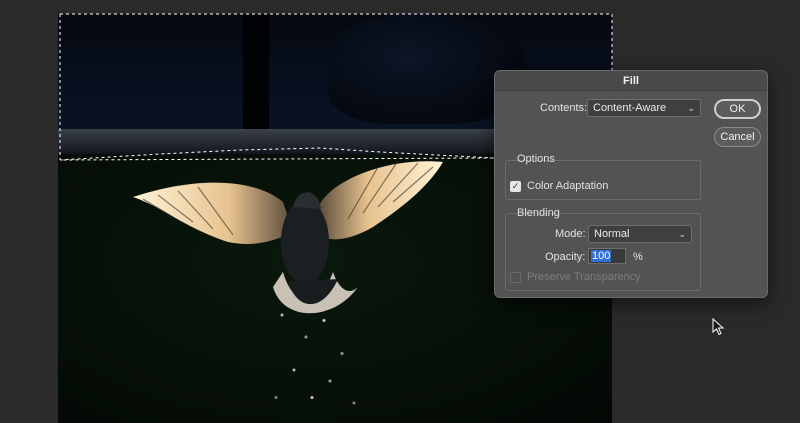  What do you see at coordinates (570, 234) in the screenshot?
I see `mode-label: Mode:` at bounding box center [570, 234].